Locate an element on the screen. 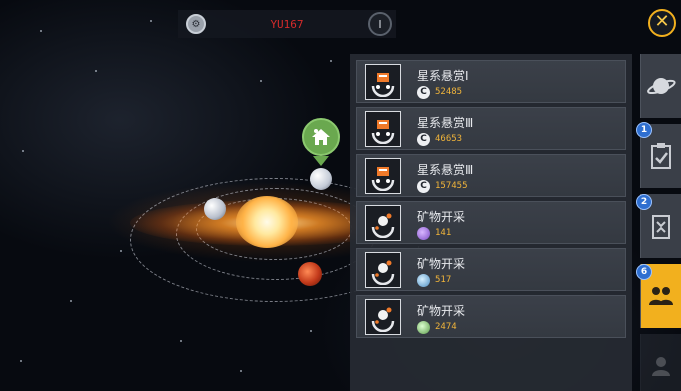  resource-value: YU167 is located at coordinates (287, 24).